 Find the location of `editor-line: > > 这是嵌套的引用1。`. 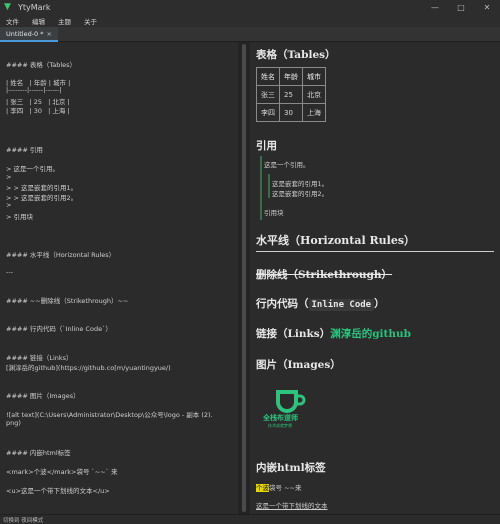

editor-line: > > 这是嵌套的引用1。 is located at coordinates (42, 188).